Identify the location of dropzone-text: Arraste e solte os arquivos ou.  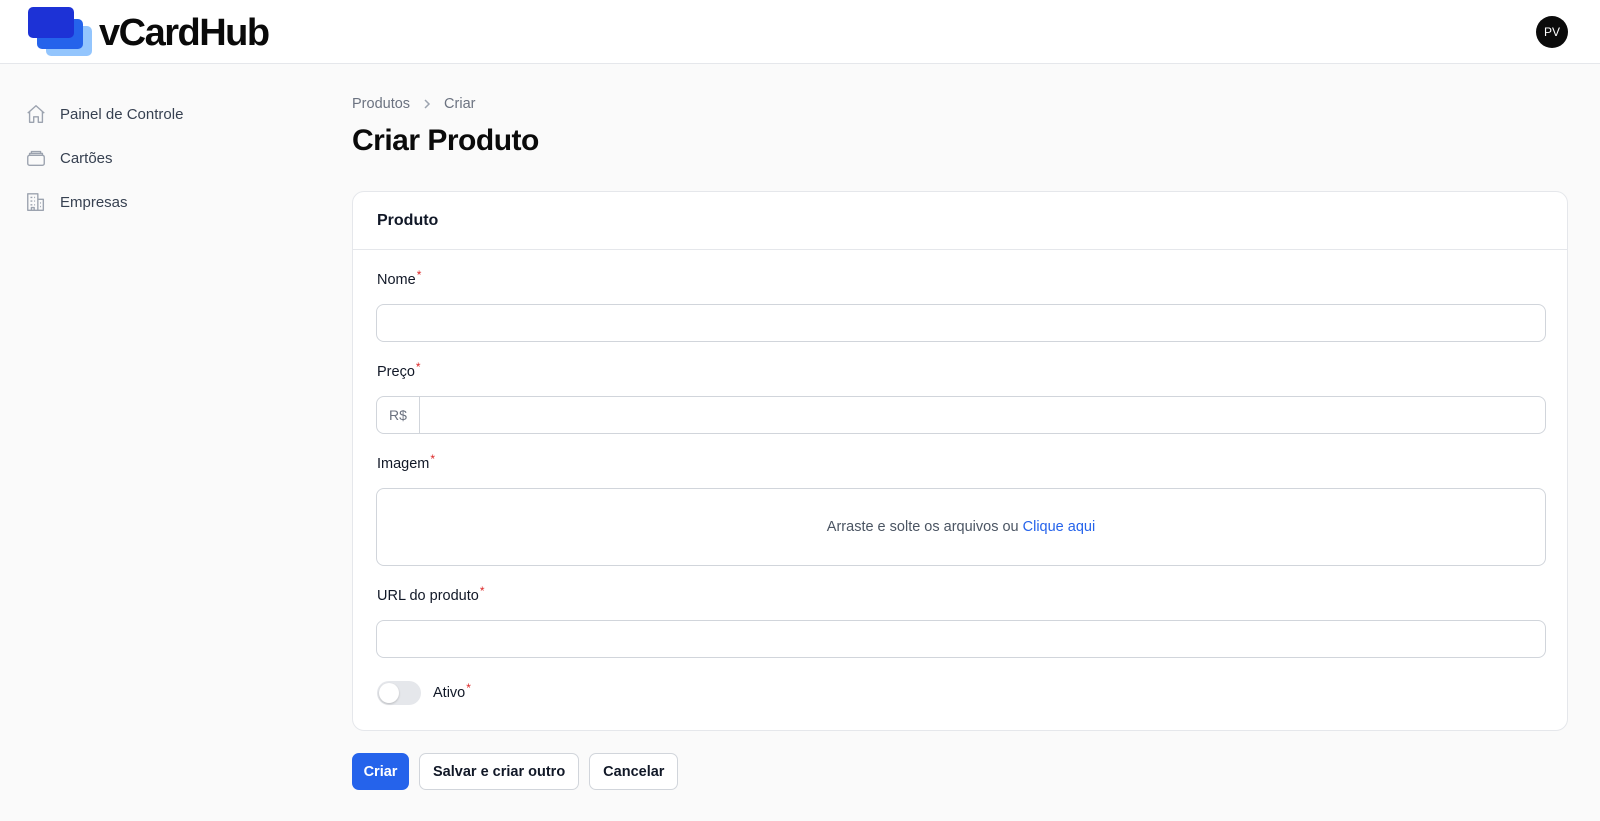
(922, 527).